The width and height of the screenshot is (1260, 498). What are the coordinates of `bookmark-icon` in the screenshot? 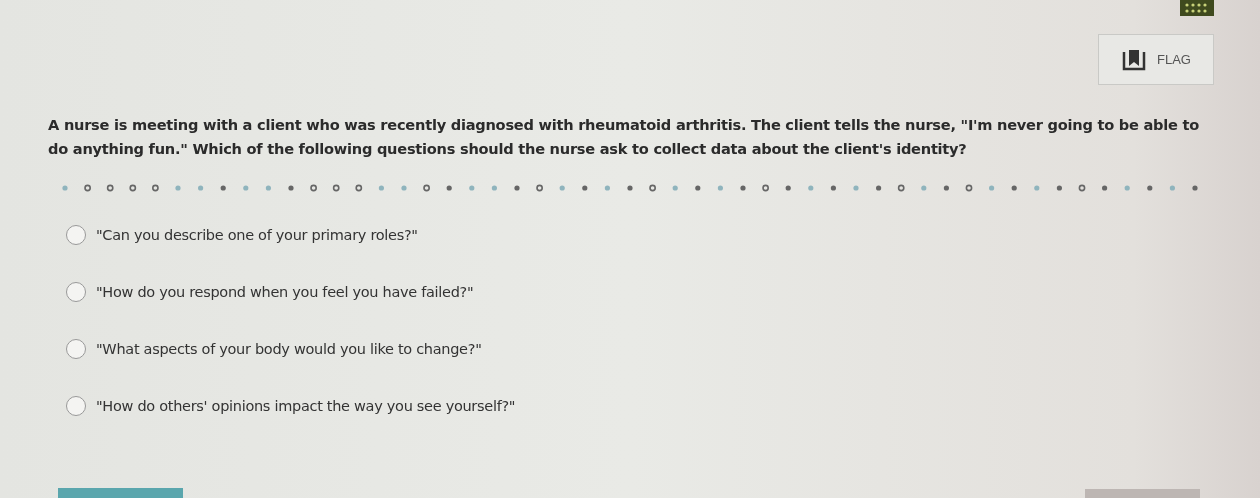 It's located at (1134, 59).